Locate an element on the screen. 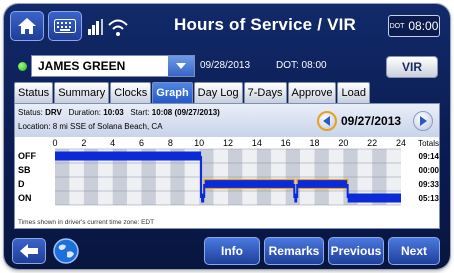 The height and width of the screenshot is (273, 454). globe-icon is located at coordinates (66, 251).